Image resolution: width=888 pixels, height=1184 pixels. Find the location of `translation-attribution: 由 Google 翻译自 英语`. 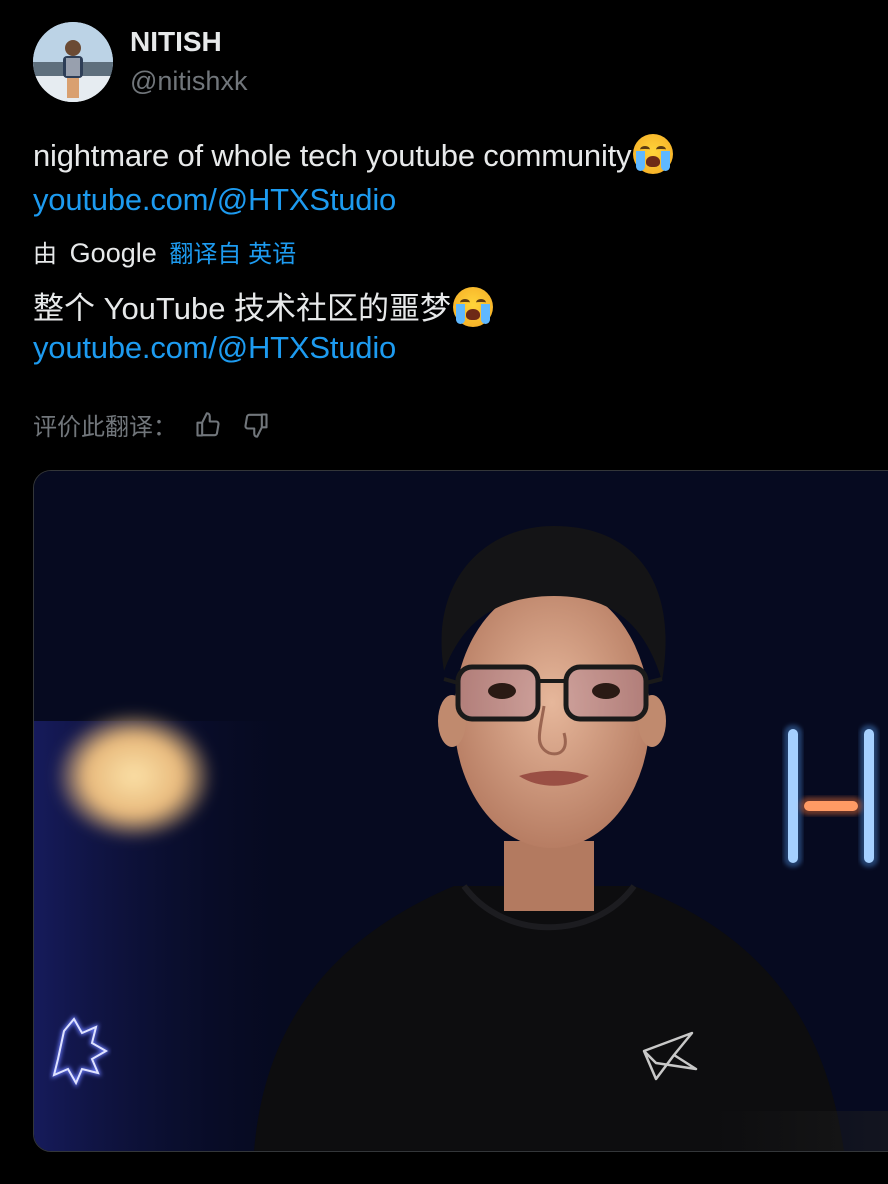

translation-attribution: 由 Google 翻译自 英语 is located at coordinates (164, 251).